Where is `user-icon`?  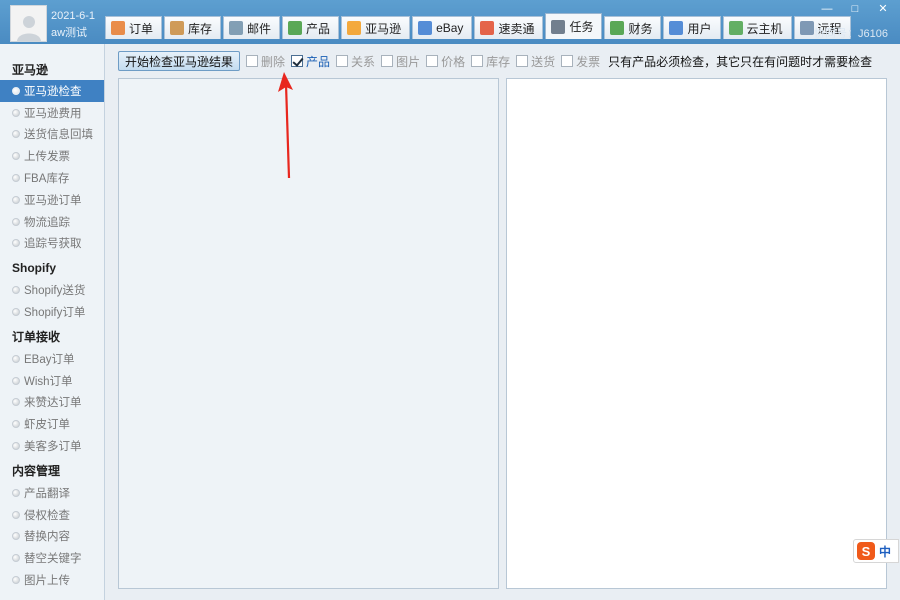 user-icon is located at coordinates (676, 28).